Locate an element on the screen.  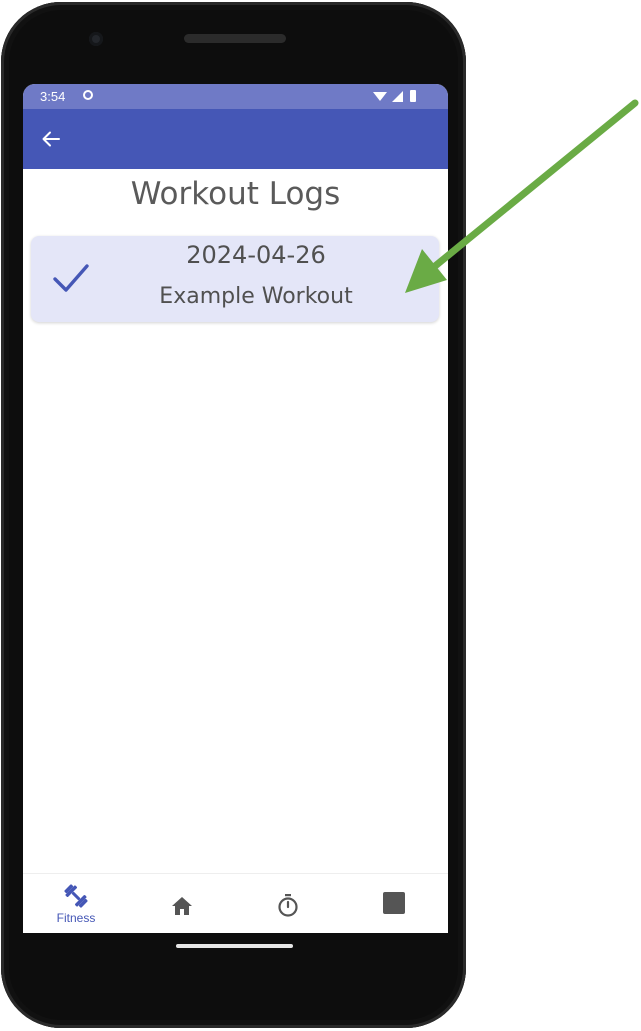
timer-icon is located at coordinates (288, 905).